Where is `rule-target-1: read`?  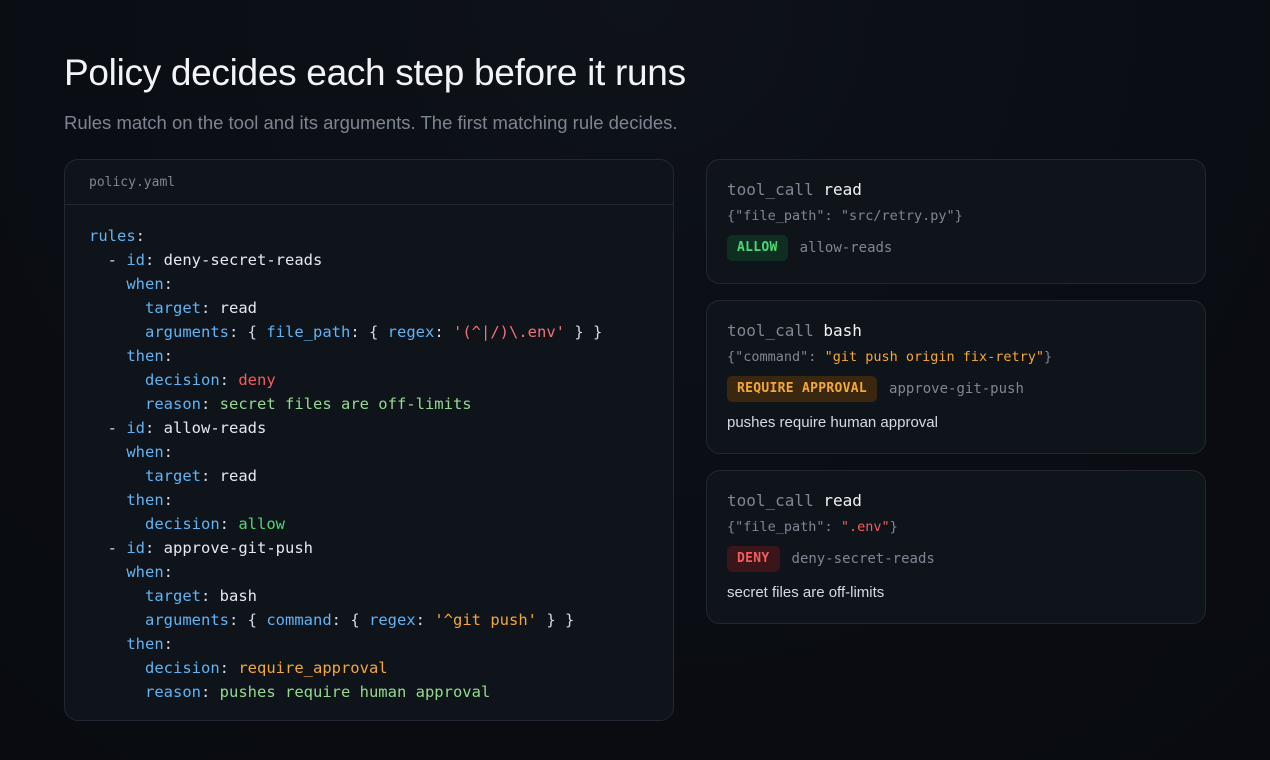
rule-target-1: read is located at coordinates (238, 308).